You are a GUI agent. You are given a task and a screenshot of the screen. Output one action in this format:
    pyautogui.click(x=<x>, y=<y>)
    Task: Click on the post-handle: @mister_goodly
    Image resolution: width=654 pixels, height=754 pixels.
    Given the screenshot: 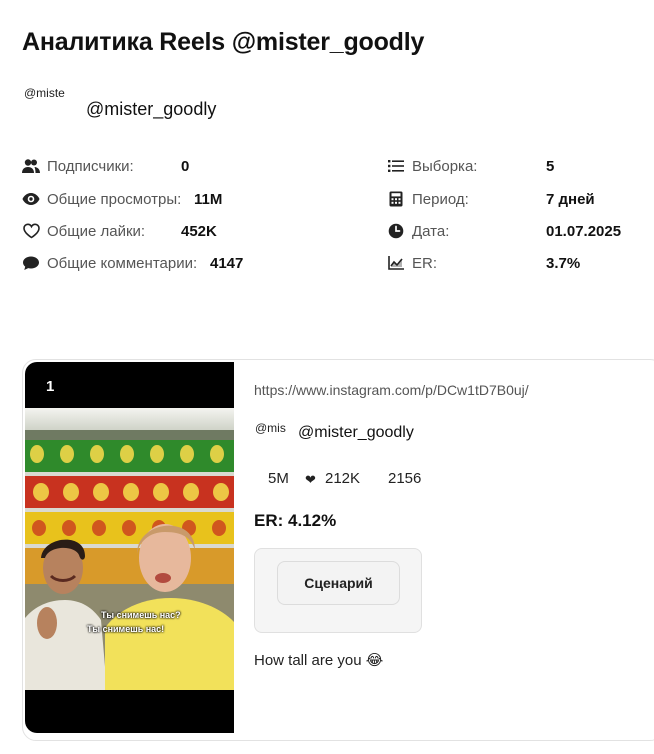 What is the action you would take?
    pyautogui.click(x=356, y=432)
    